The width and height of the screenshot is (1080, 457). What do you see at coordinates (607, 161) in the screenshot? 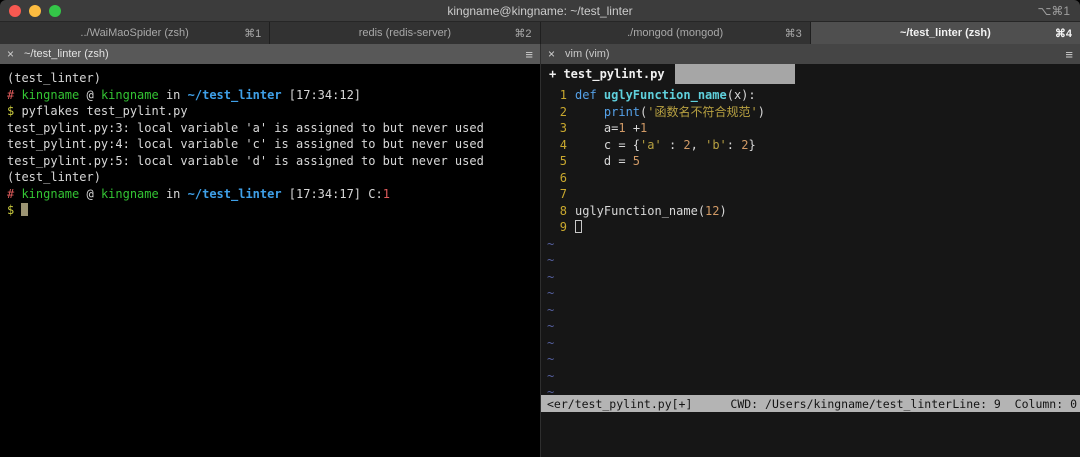
I see `code-text: d = 5` at bounding box center [607, 161].